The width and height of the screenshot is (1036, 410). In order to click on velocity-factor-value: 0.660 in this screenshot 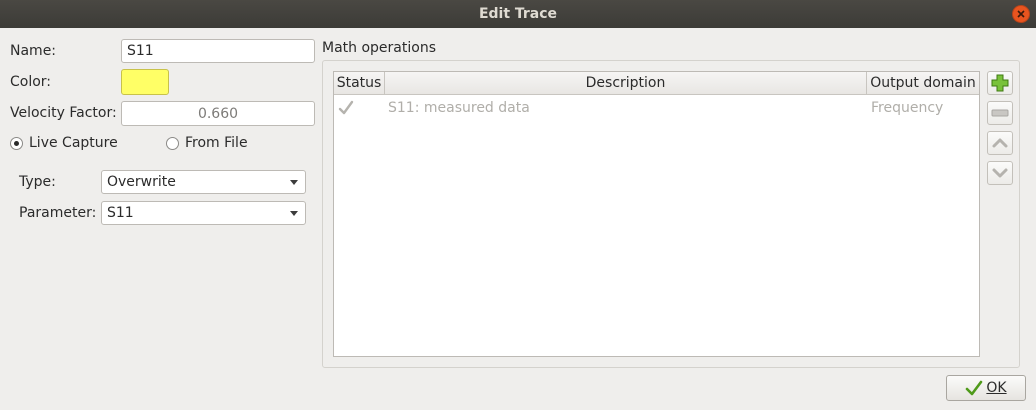, I will do `click(218, 113)`.